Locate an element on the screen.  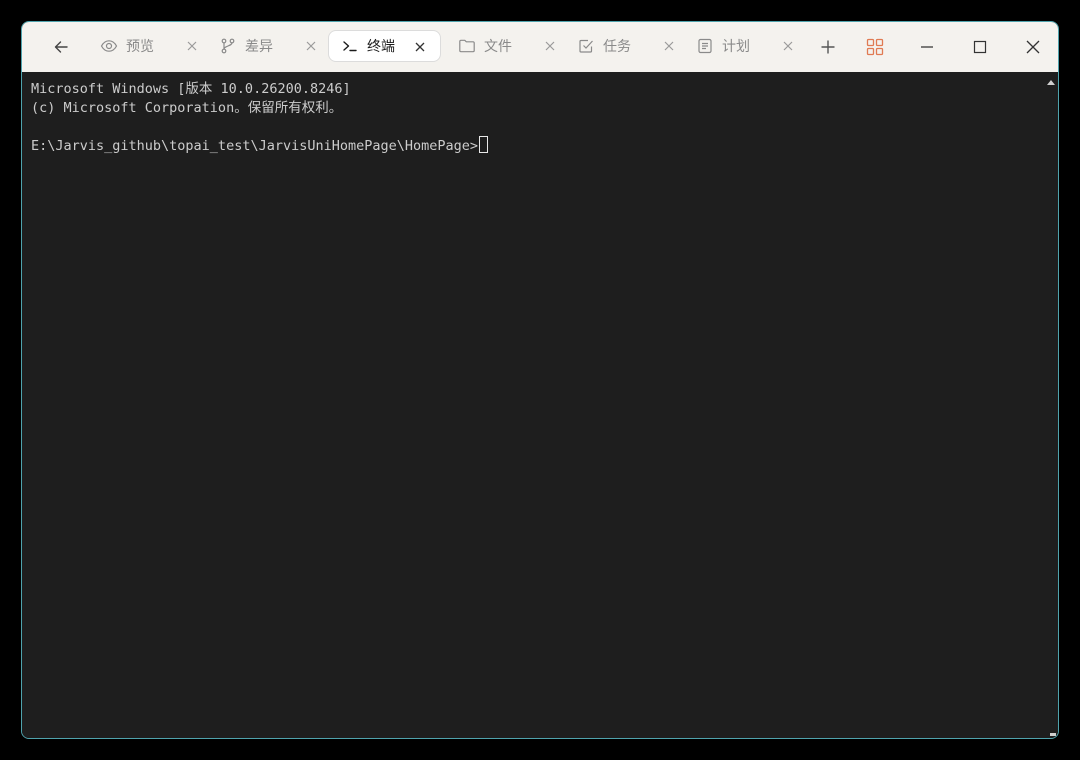
tab-label: 终端 is located at coordinates (381, 47).